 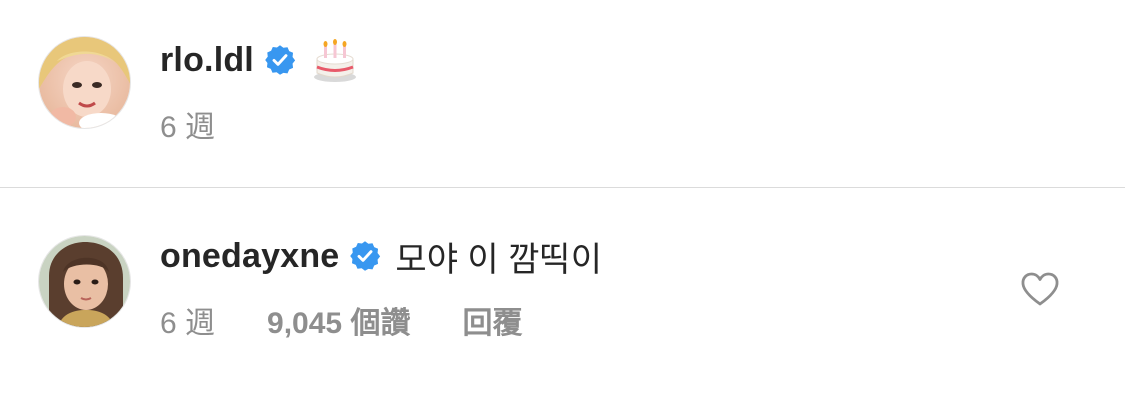 What do you see at coordinates (207, 60) in the screenshot?
I see `username: rlo.ldl` at bounding box center [207, 60].